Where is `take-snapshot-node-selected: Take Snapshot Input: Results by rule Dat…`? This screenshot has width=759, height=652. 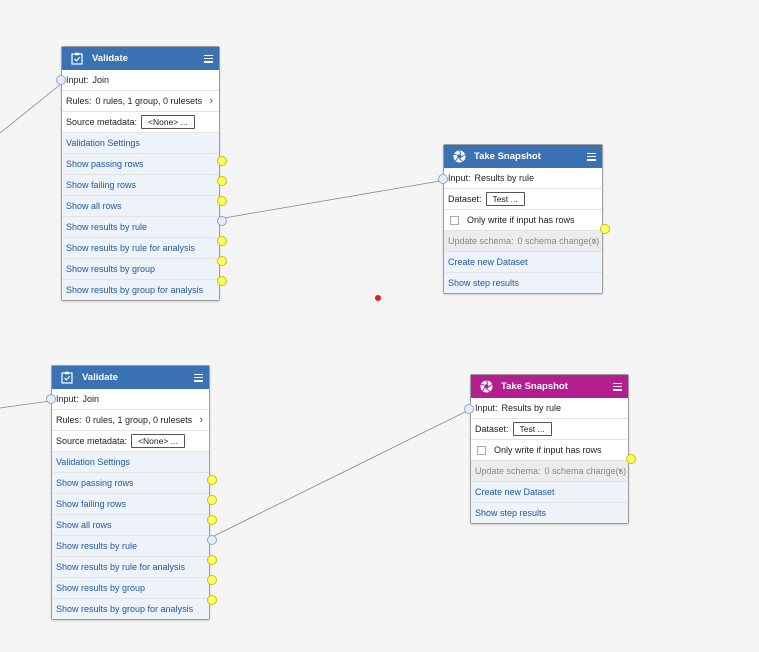 take-snapshot-node-selected: Take Snapshot Input: Results by rule Dat… is located at coordinates (549, 449).